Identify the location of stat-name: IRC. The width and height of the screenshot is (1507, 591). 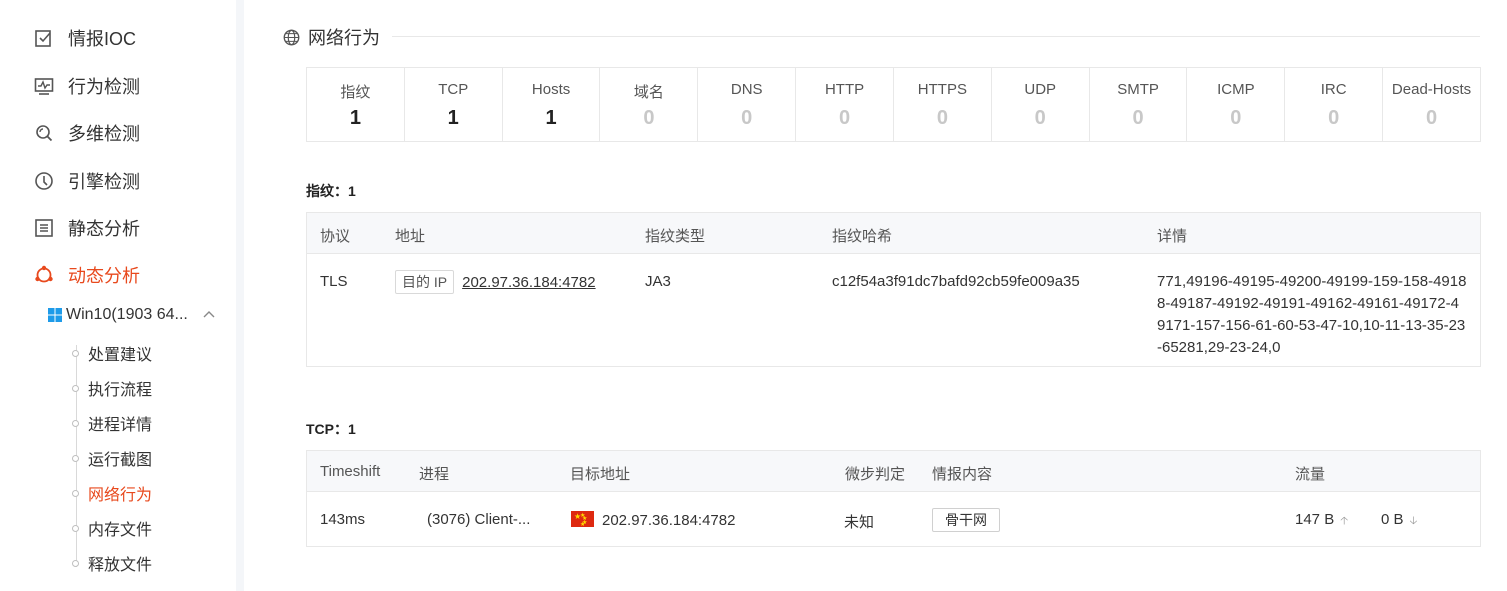
(1333, 89).